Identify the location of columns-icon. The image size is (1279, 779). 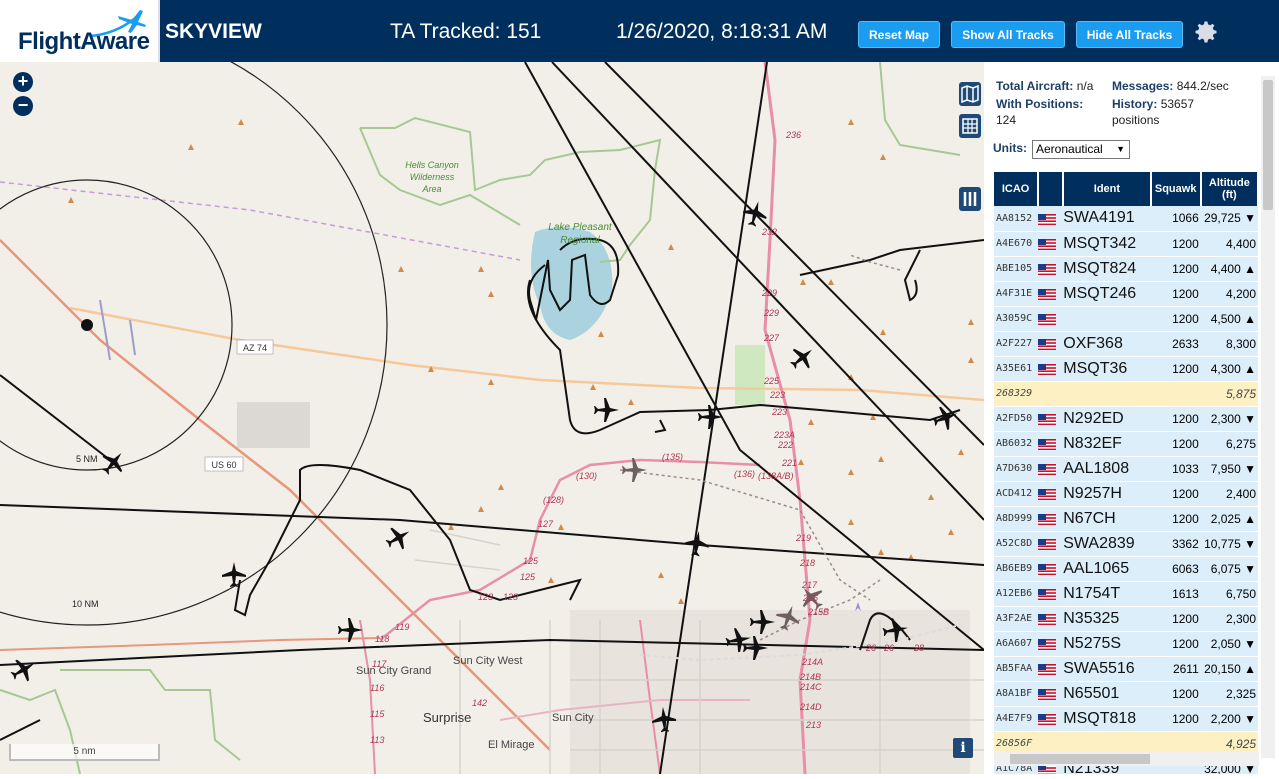
(970, 199).